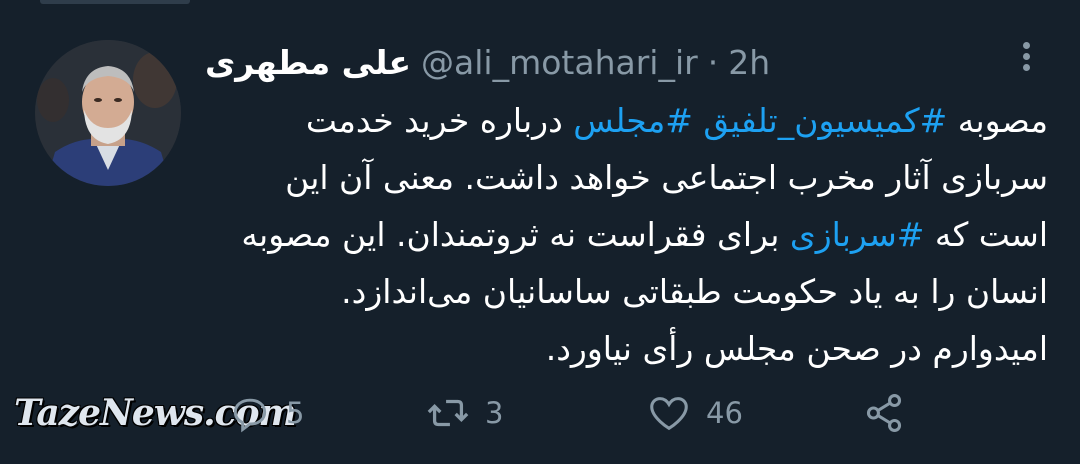  What do you see at coordinates (669, 414) in the screenshot?
I see `heart-icon` at bounding box center [669, 414].